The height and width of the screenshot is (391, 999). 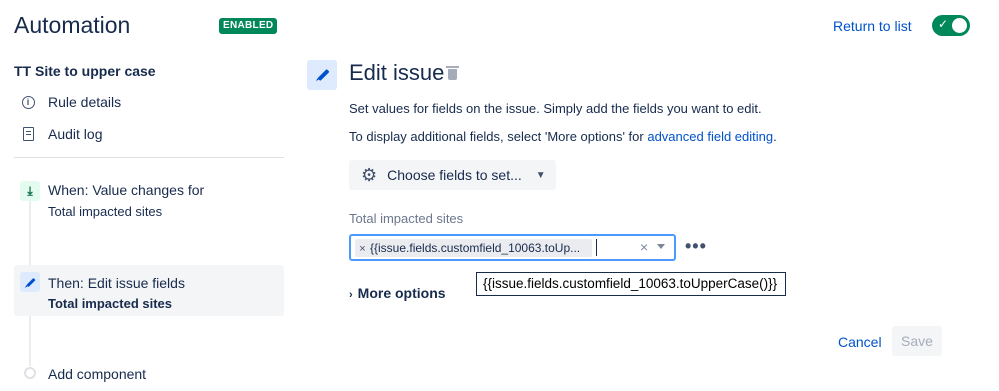 What do you see at coordinates (28, 102) in the screenshot?
I see `info-icon: i` at bounding box center [28, 102].